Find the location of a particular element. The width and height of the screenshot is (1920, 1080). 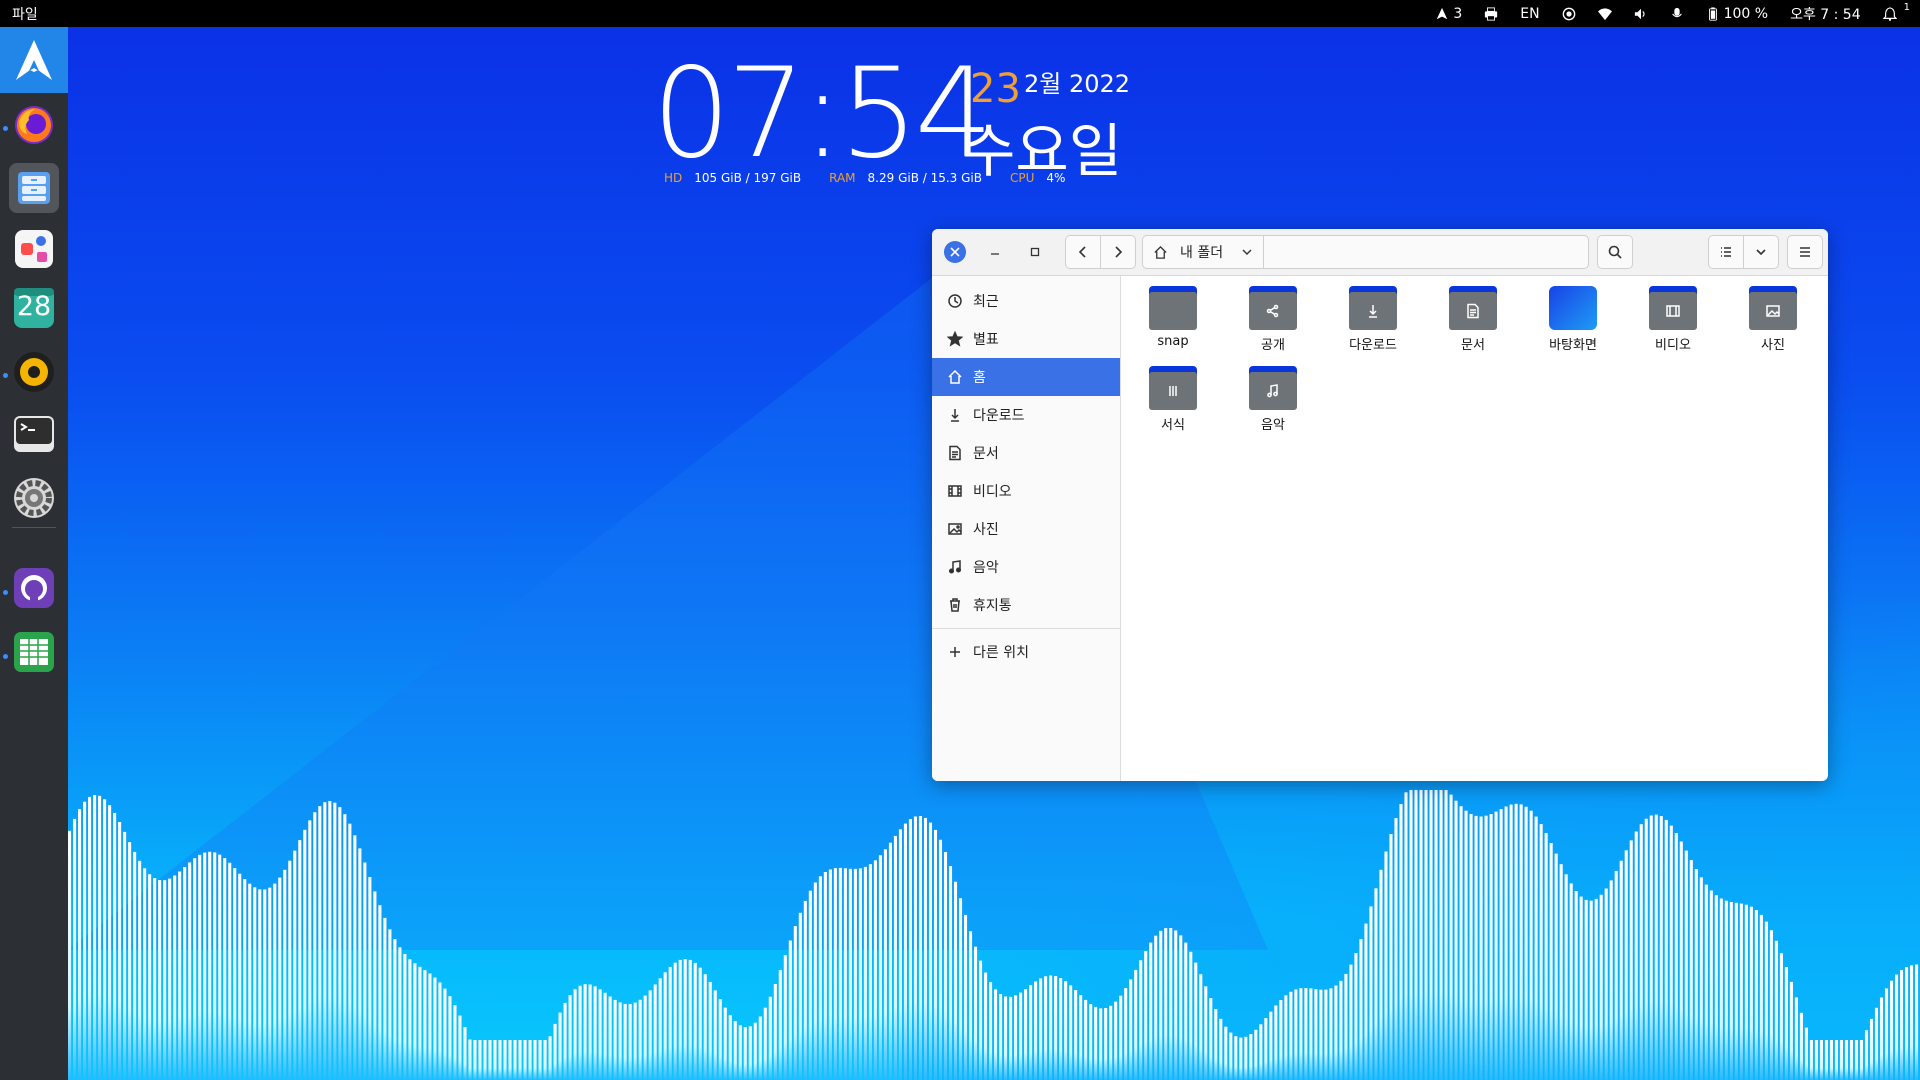

record-indicator is located at coordinates (1569, 14).